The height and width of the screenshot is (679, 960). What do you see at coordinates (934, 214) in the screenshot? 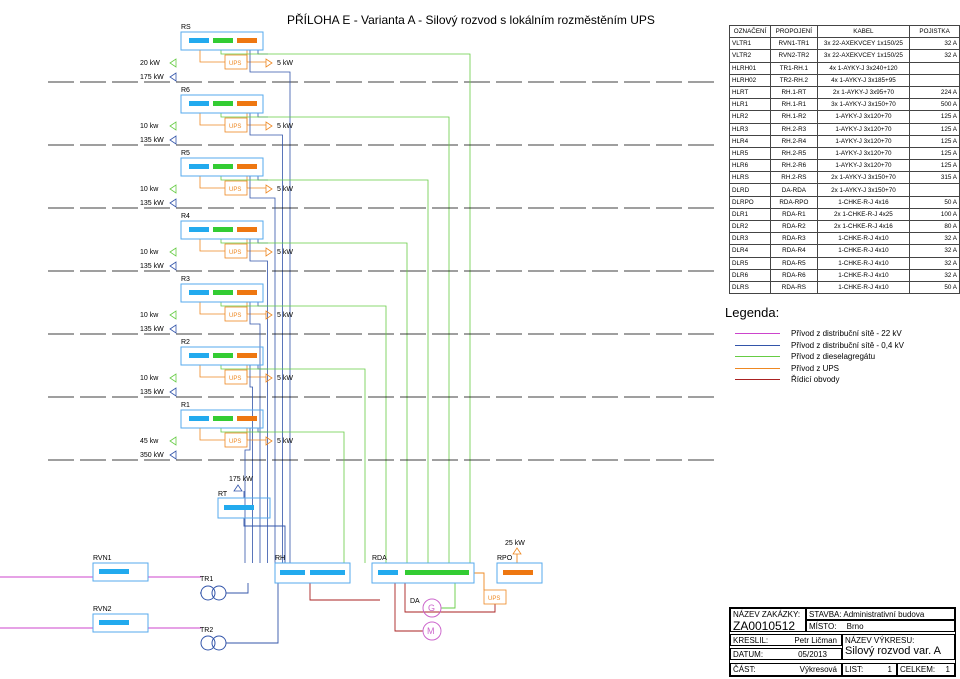
I see `table-cell: 100 A` at bounding box center [934, 214].